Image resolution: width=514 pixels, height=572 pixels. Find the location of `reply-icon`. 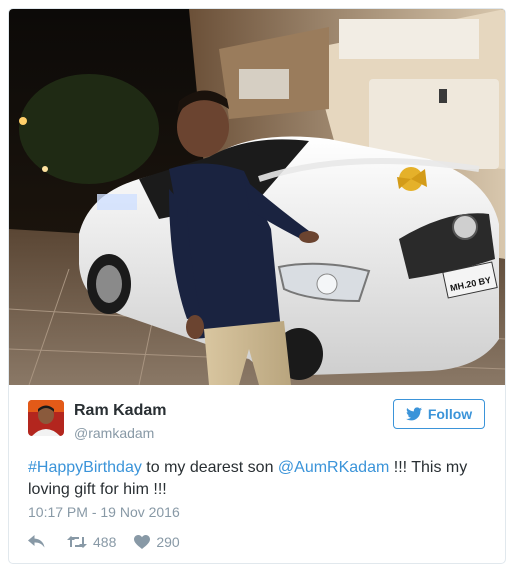

reply-icon is located at coordinates (36, 541).